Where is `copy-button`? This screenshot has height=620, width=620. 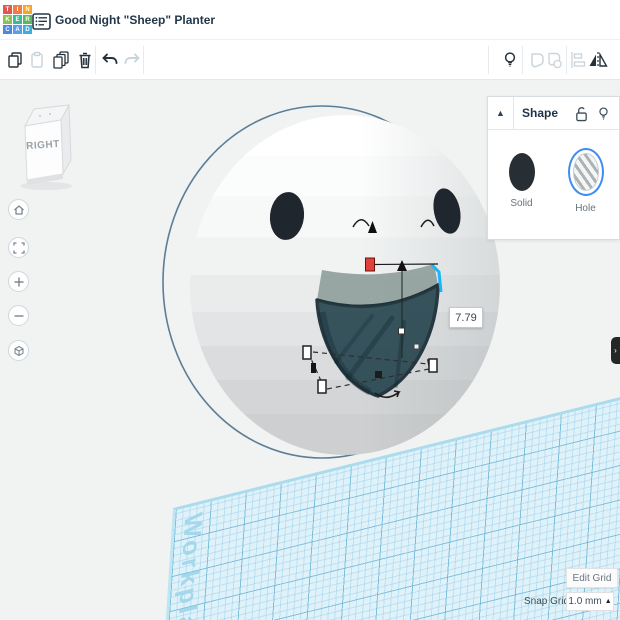 copy-button is located at coordinates (15, 60).